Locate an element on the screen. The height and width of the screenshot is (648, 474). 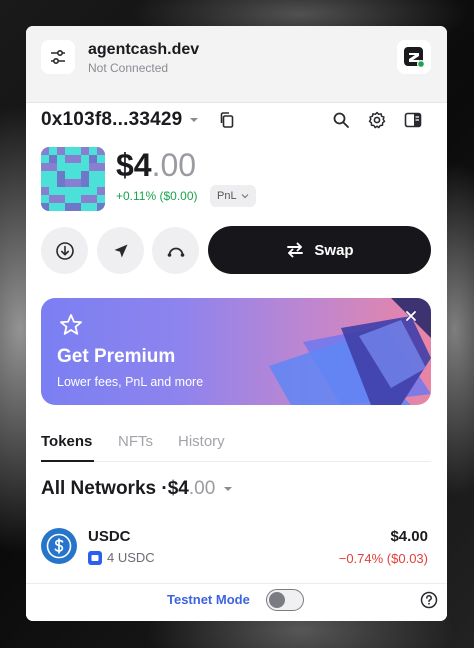
base-chain-icon is located at coordinates (95, 557).